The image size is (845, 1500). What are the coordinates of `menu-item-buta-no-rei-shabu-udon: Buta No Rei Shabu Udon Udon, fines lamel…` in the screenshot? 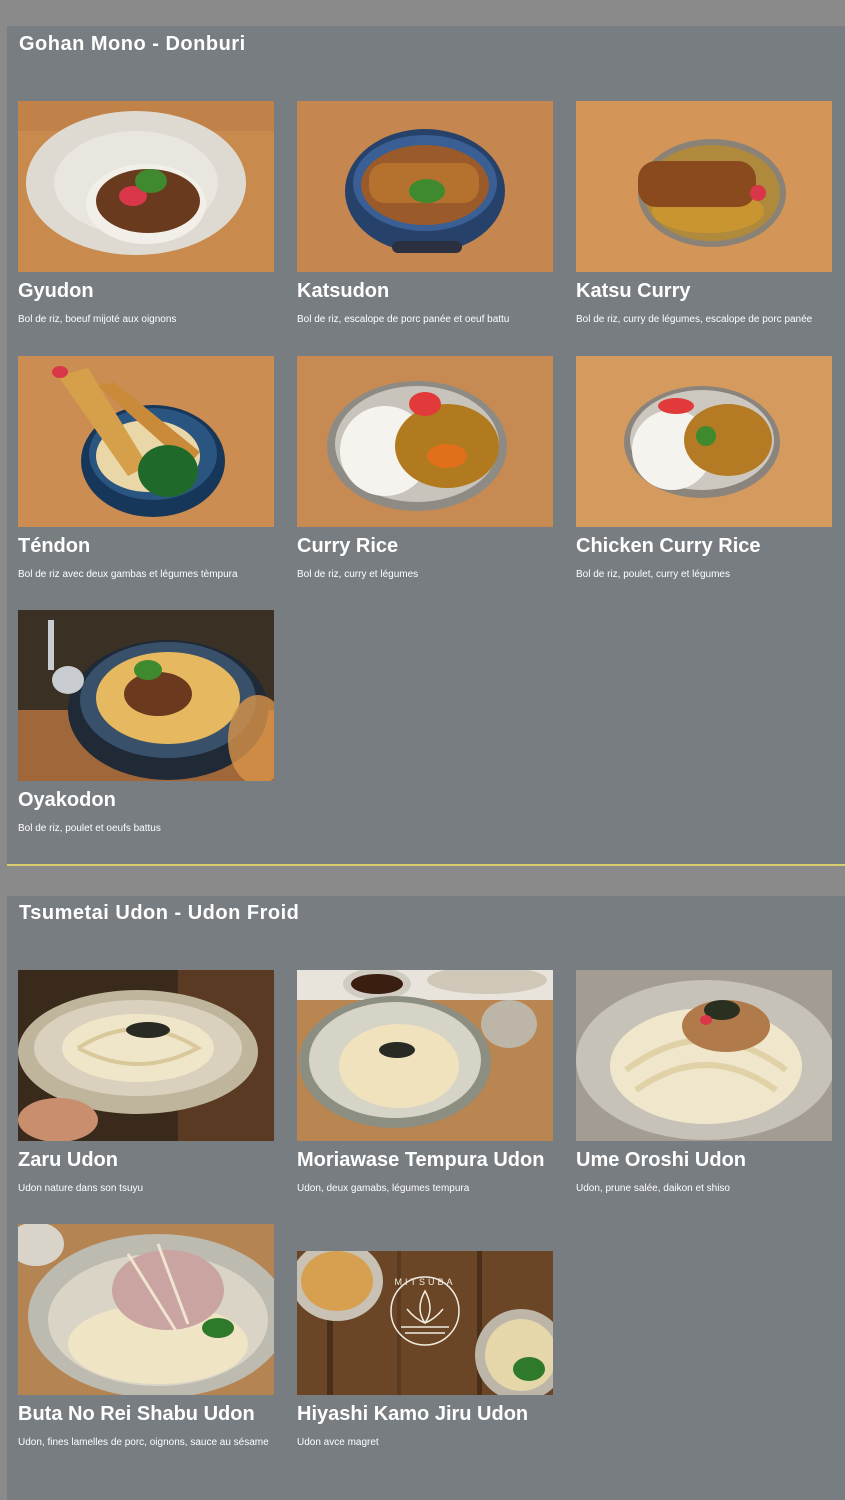 It's located at (146, 1338).